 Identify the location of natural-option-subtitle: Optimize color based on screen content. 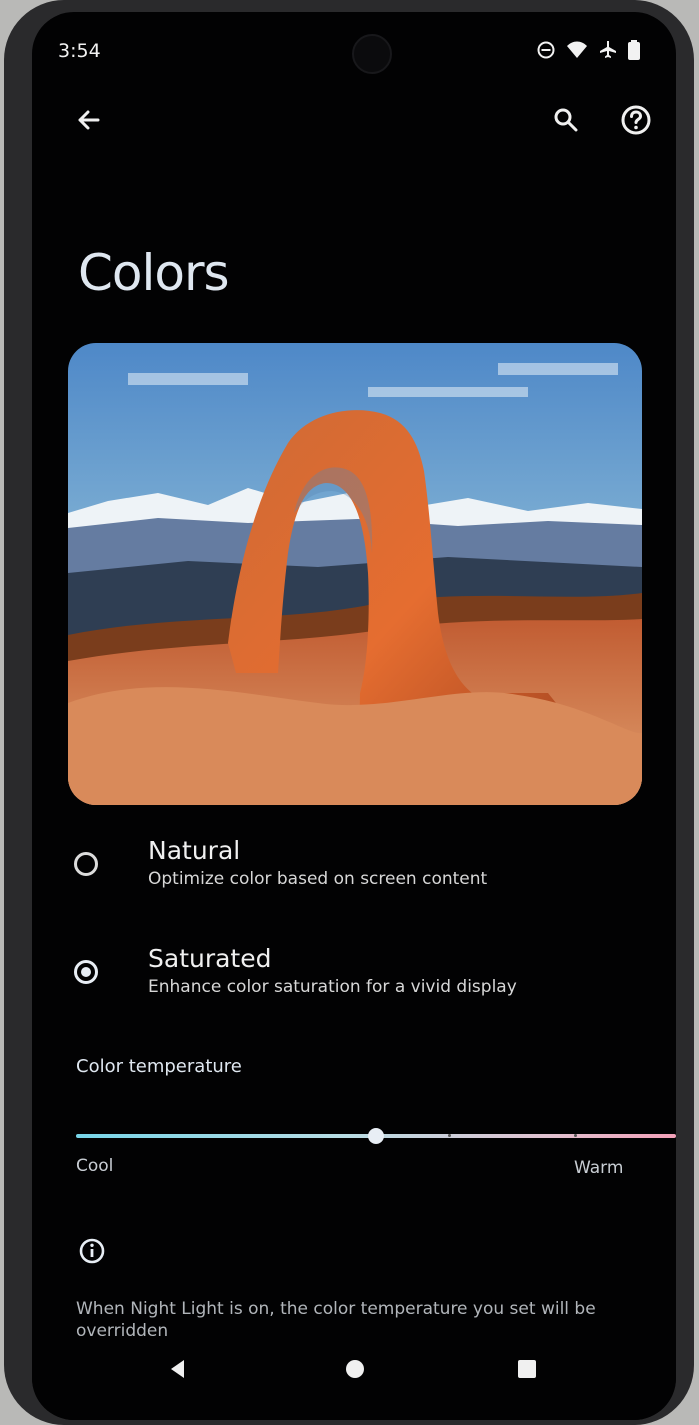
(318, 879).